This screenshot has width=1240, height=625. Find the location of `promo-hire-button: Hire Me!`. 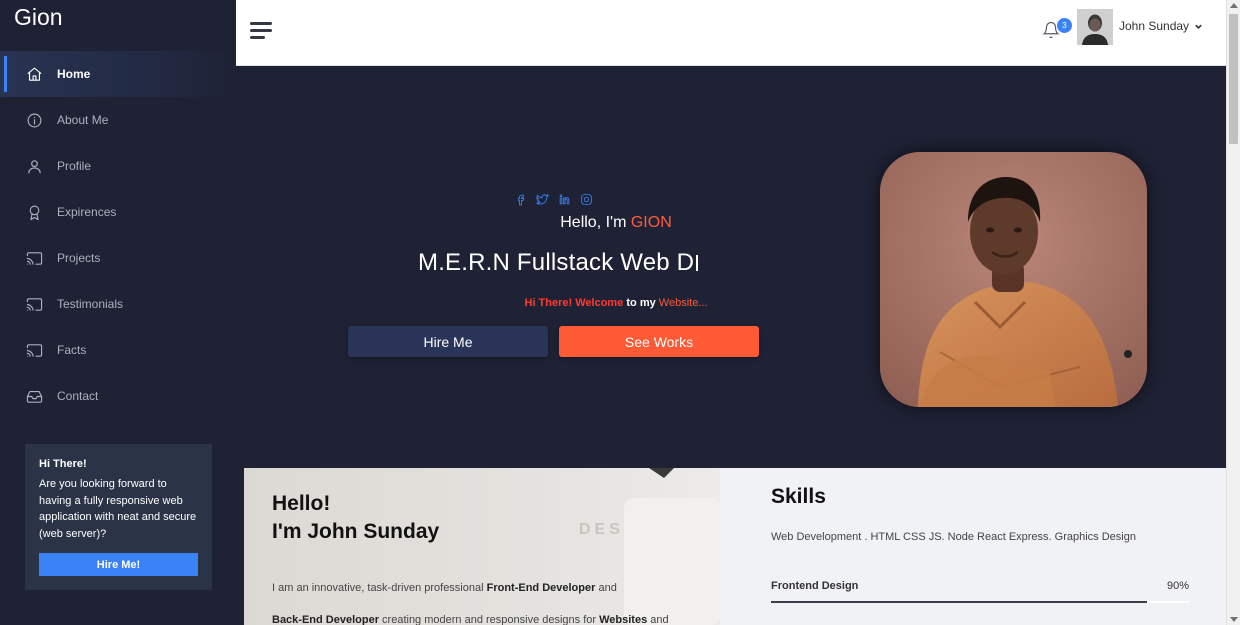

promo-hire-button: Hire Me! is located at coordinates (118, 564).